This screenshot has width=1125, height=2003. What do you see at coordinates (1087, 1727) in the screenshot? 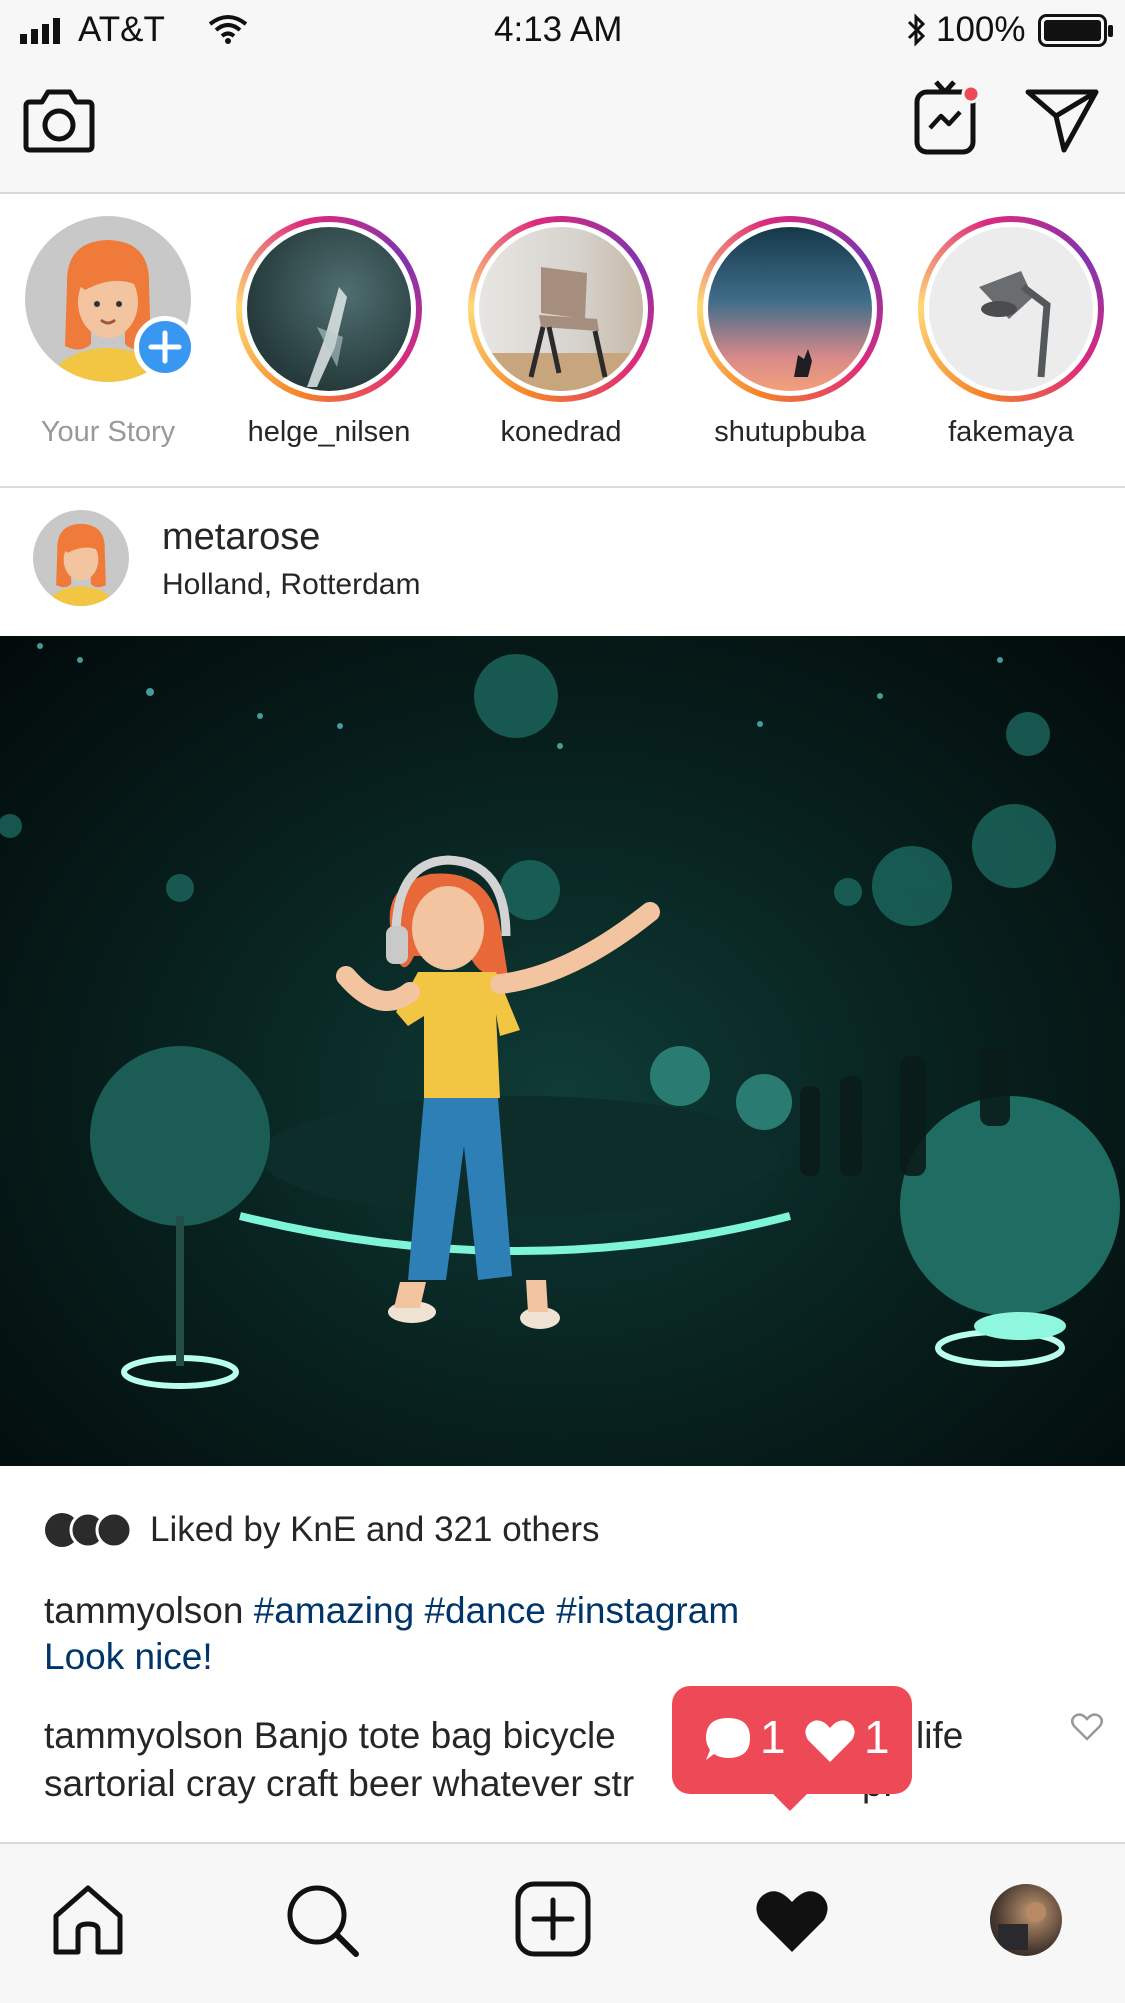
I see `comment-like-icon` at bounding box center [1087, 1727].